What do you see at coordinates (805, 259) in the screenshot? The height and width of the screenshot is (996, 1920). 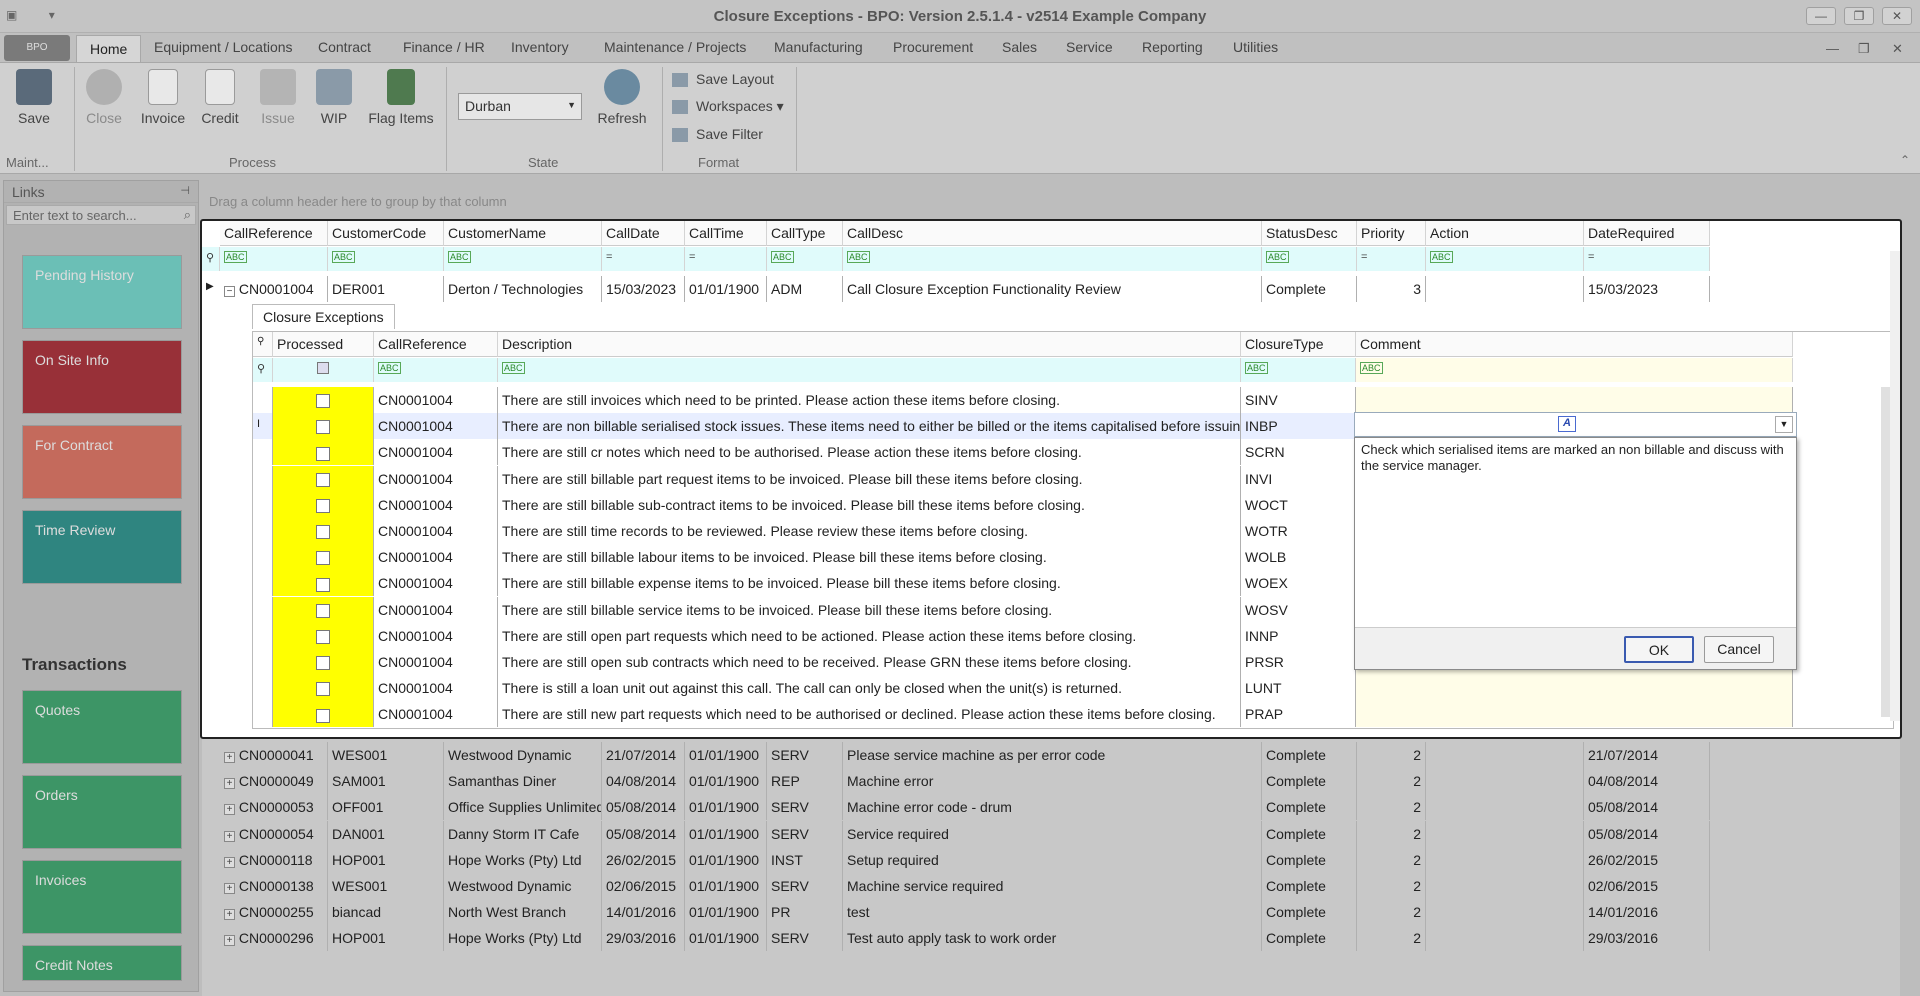 I see `filter-calltype: ABC` at bounding box center [805, 259].